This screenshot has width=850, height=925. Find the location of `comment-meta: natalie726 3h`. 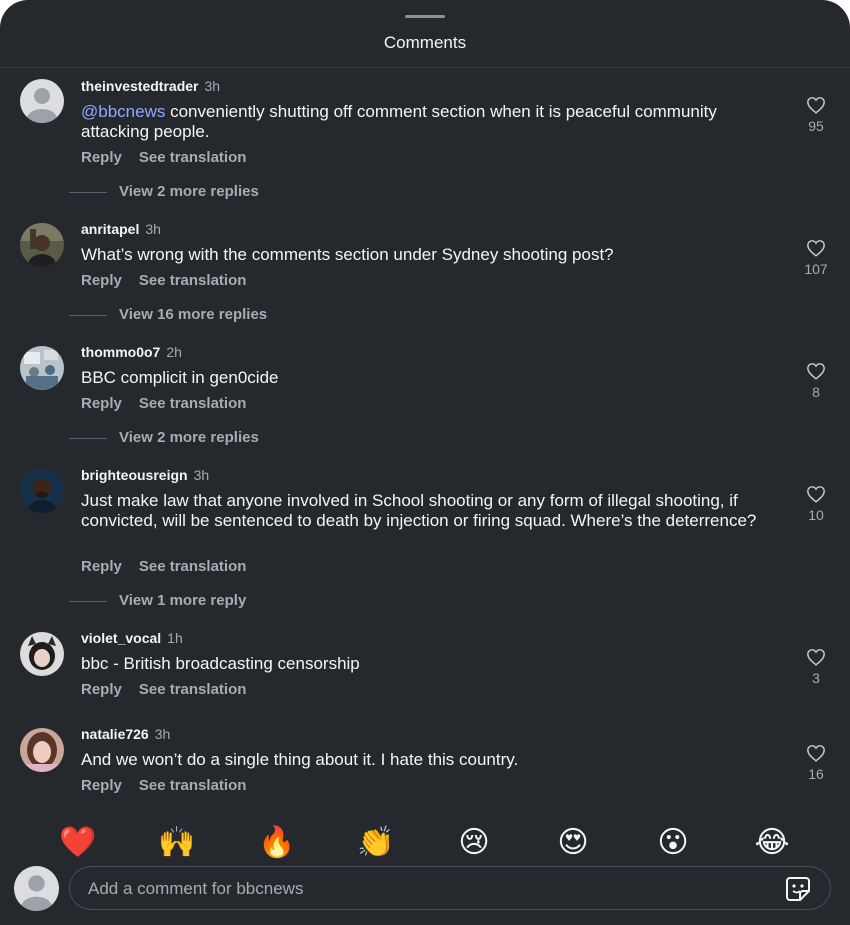

comment-meta: natalie726 3h is located at coordinates (125, 734).